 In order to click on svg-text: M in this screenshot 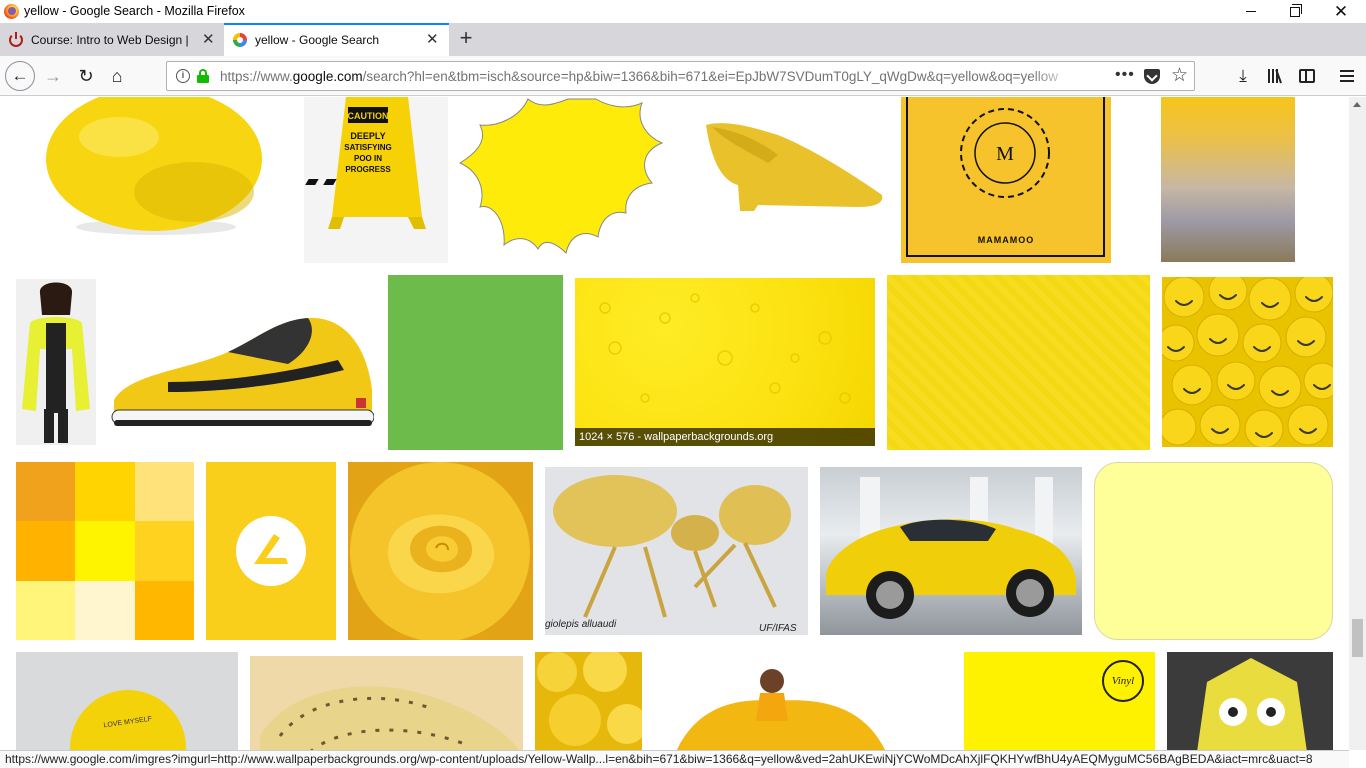, I will do `click(1005, 154)`.